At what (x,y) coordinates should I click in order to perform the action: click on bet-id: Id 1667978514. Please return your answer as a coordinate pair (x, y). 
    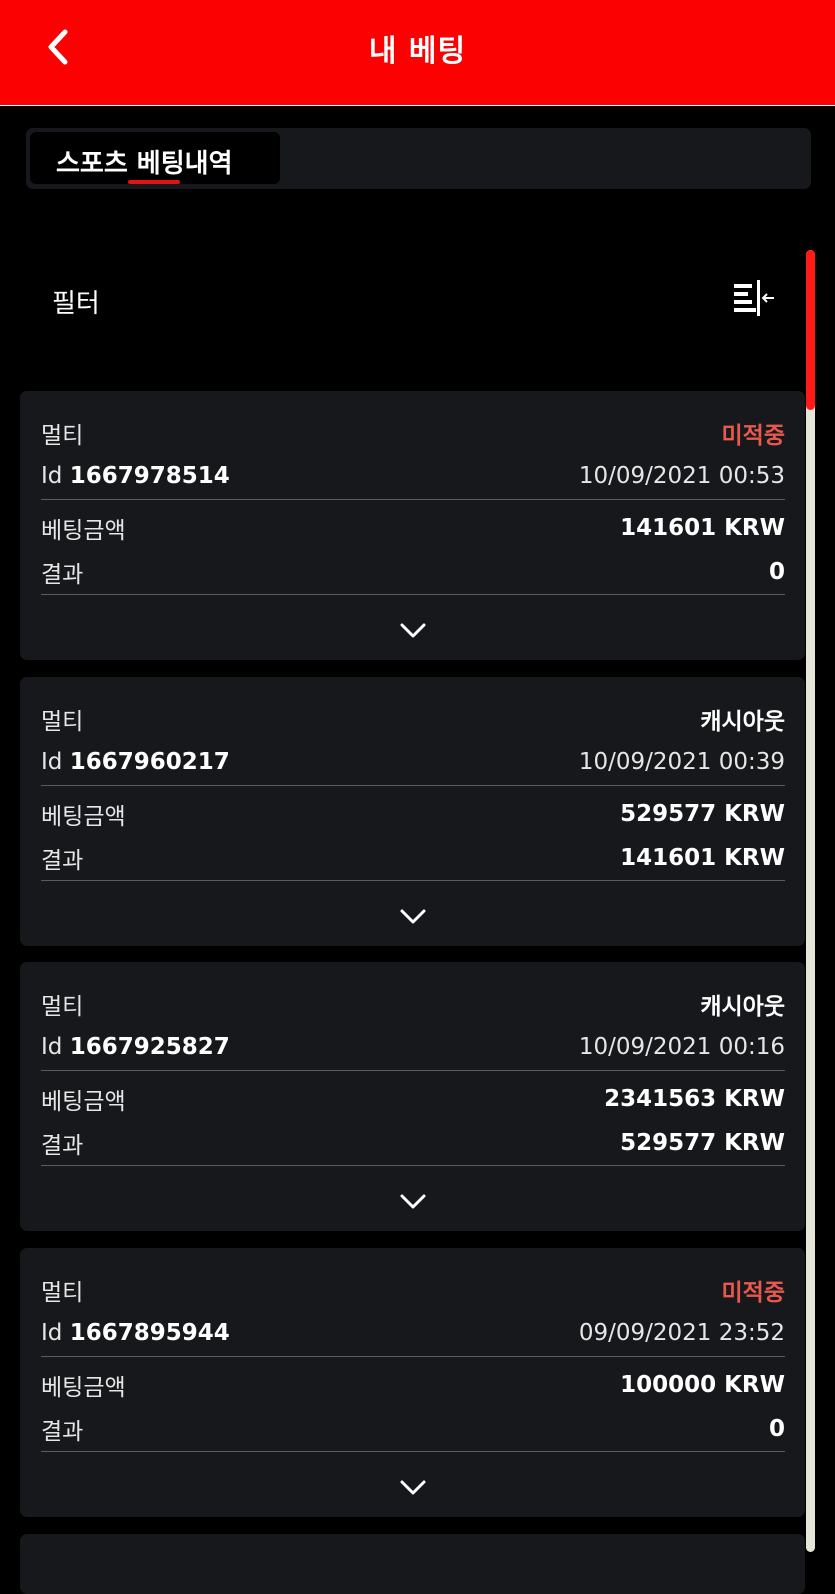
    Looking at the image, I should click on (135, 476).